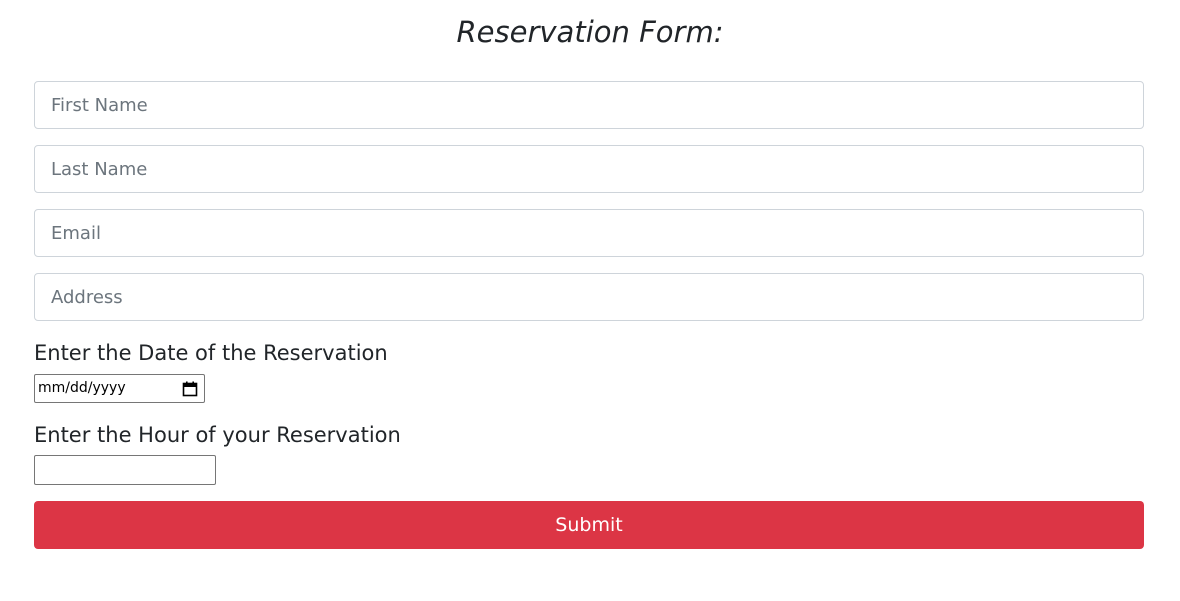  I want to click on last-name-input, so click(589, 169).